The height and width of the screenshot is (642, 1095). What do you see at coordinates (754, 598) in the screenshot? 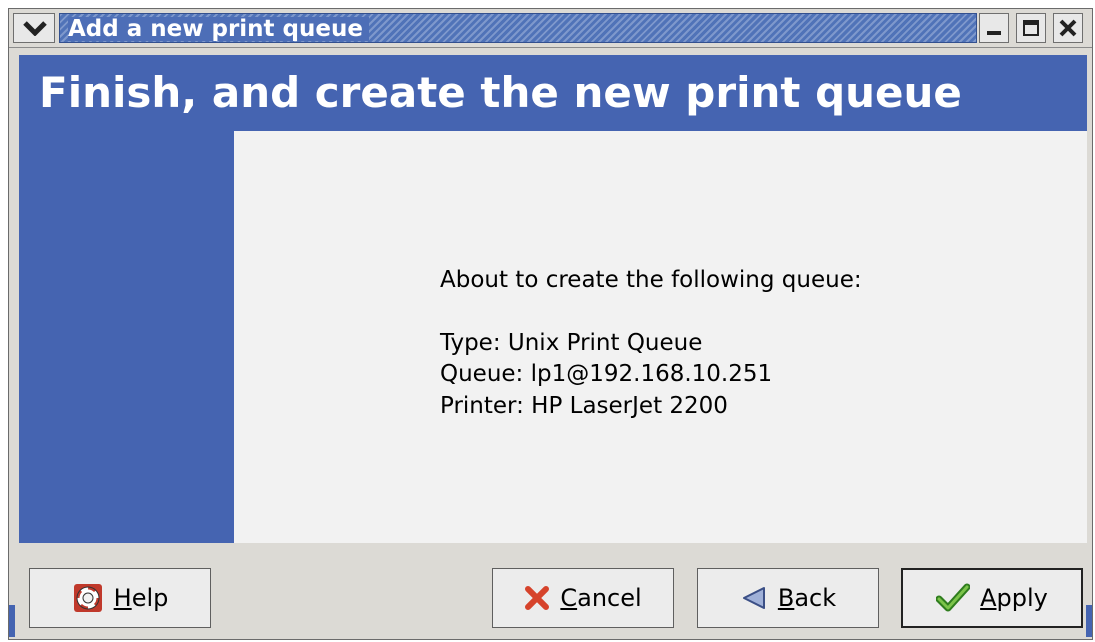
I see `left-arrow-icon` at bounding box center [754, 598].